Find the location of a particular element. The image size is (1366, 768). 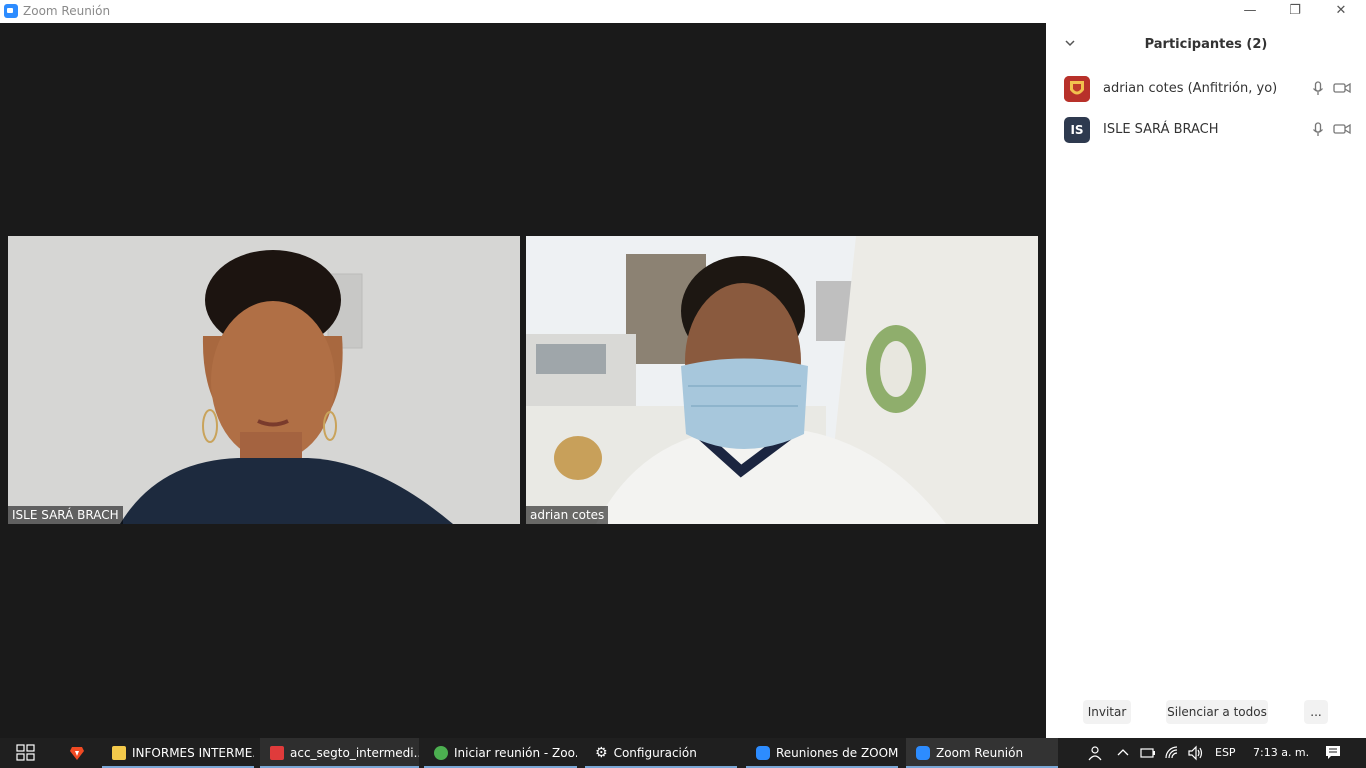

window-title: Zoom Reunión is located at coordinates (67, 11).